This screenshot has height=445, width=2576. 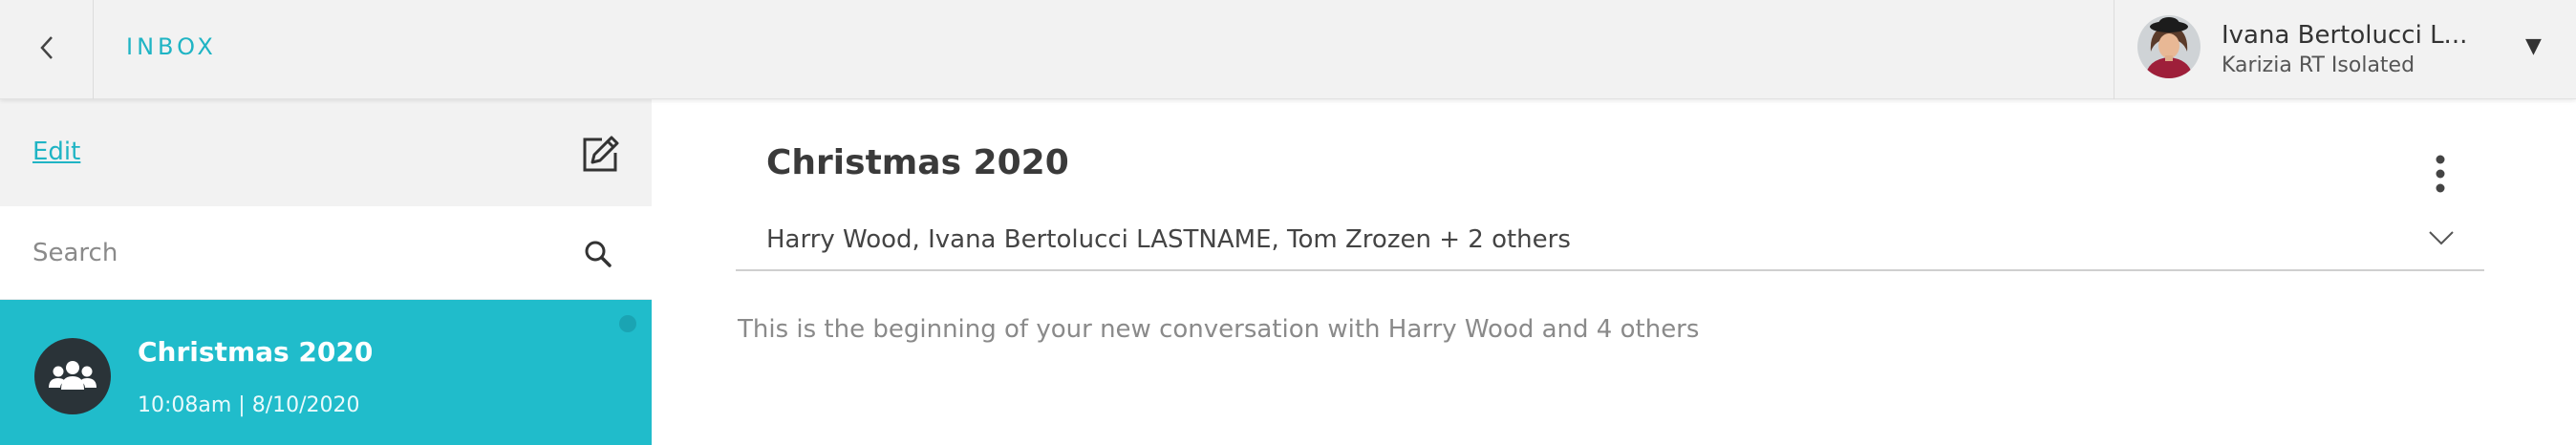 What do you see at coordinates (249, 405) in the screenshot?
I see `conversation-timestamp: 10:08am | 8/10/2020` at bounding box center [249, 405].